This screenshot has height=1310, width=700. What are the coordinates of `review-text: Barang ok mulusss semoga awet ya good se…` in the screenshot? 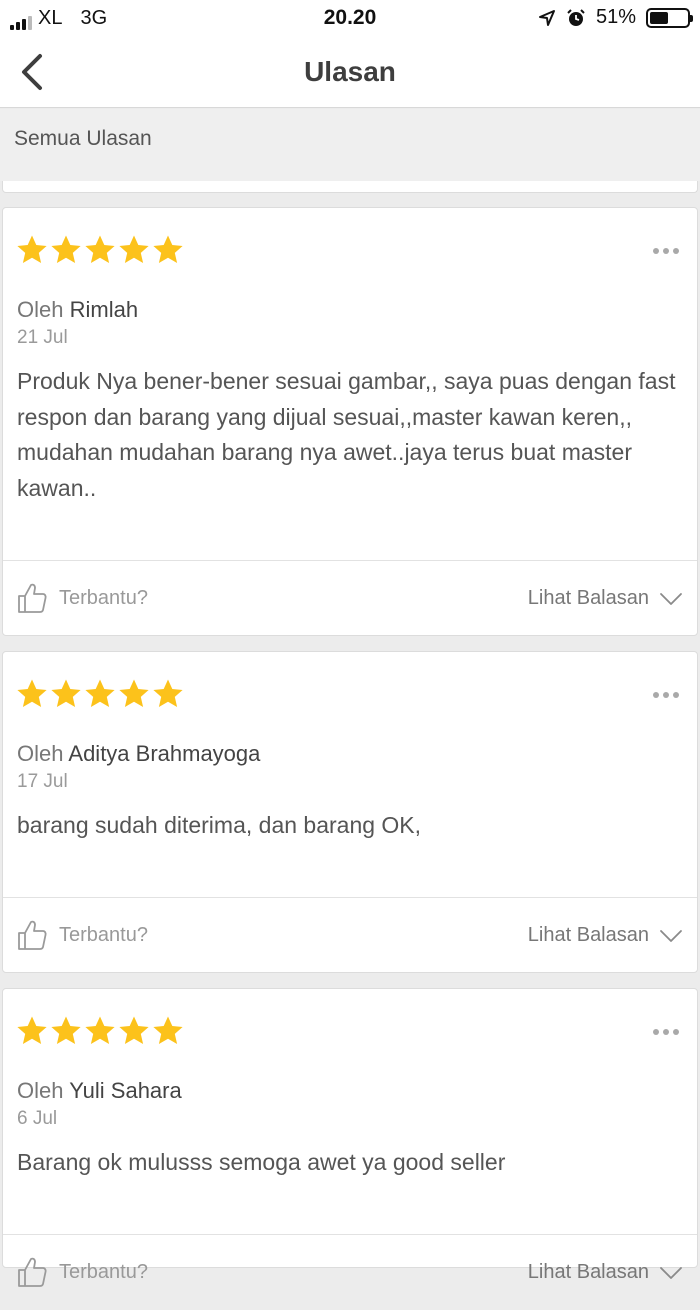 It's located at (261, 1162).